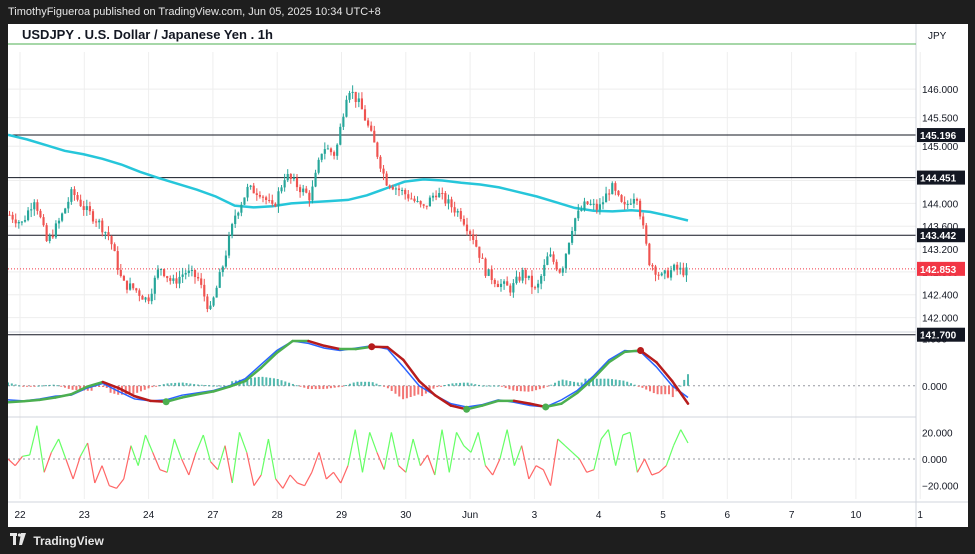 This screenshot has width=975, height=554. What do you see at coordinates (487, 540) in the screenshot?
I see `footer-bar: TradingView` at bounding box center [487, 540].